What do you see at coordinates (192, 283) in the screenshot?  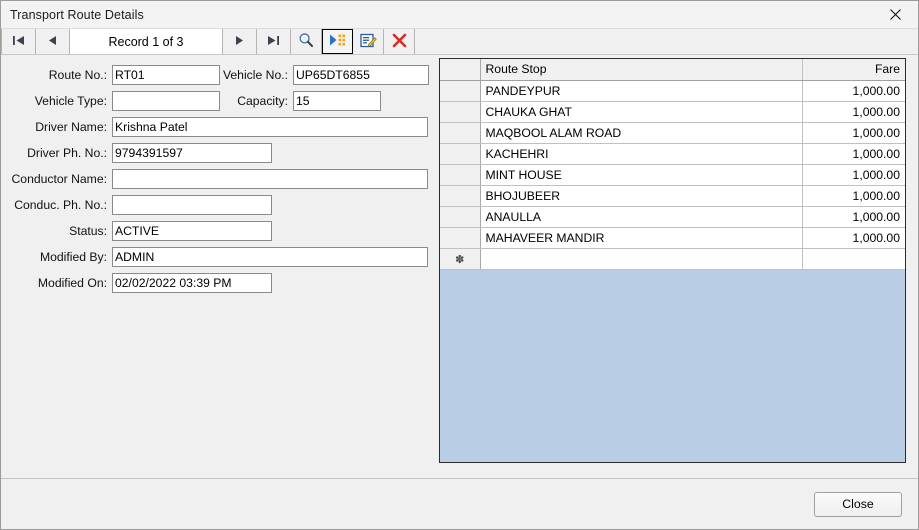 I see `modified-on-input` at bounding box center [192, 283].